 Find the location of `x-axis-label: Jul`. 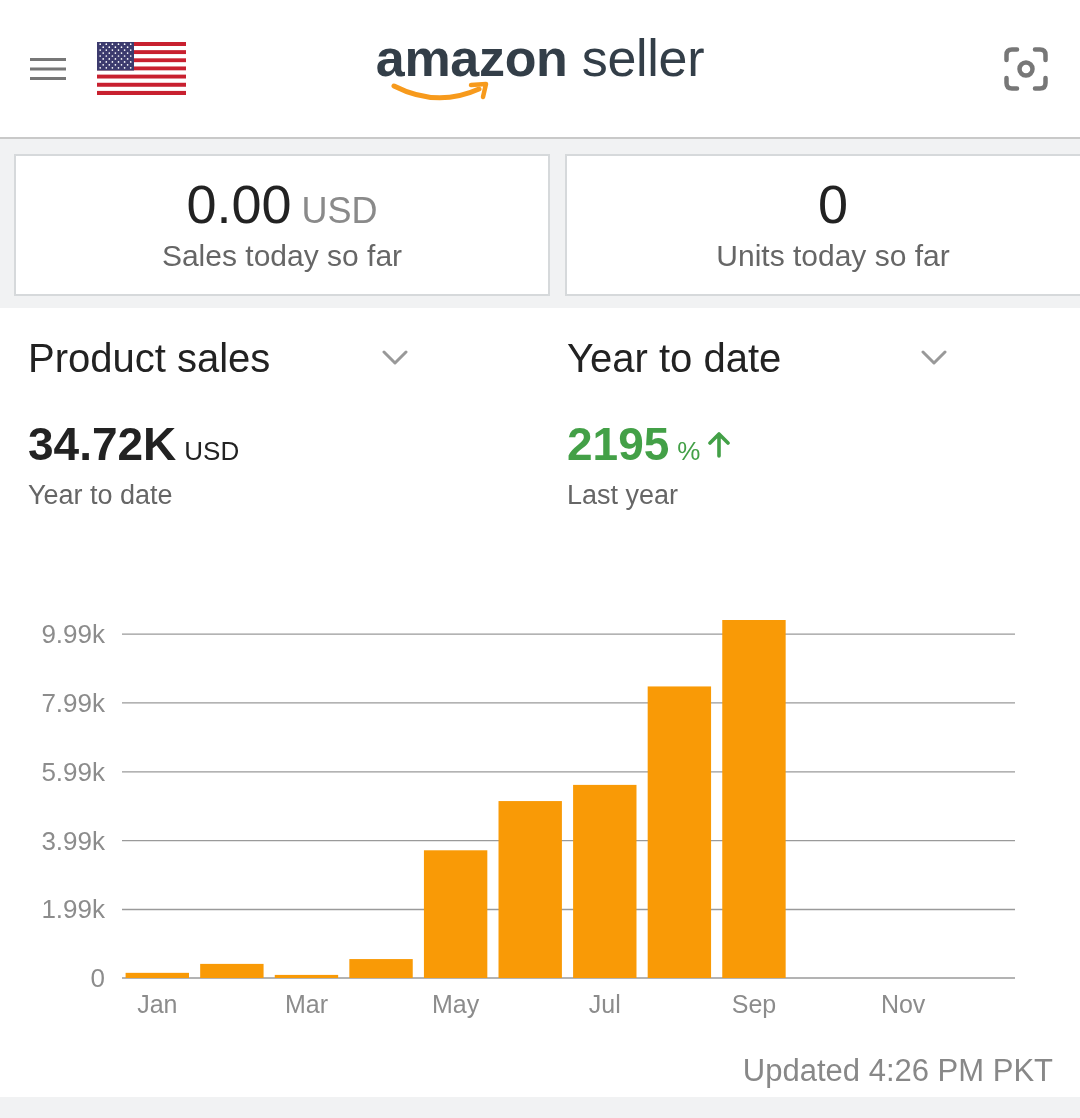

x-axis-label: Jul is located at coordinates (604, 1004).